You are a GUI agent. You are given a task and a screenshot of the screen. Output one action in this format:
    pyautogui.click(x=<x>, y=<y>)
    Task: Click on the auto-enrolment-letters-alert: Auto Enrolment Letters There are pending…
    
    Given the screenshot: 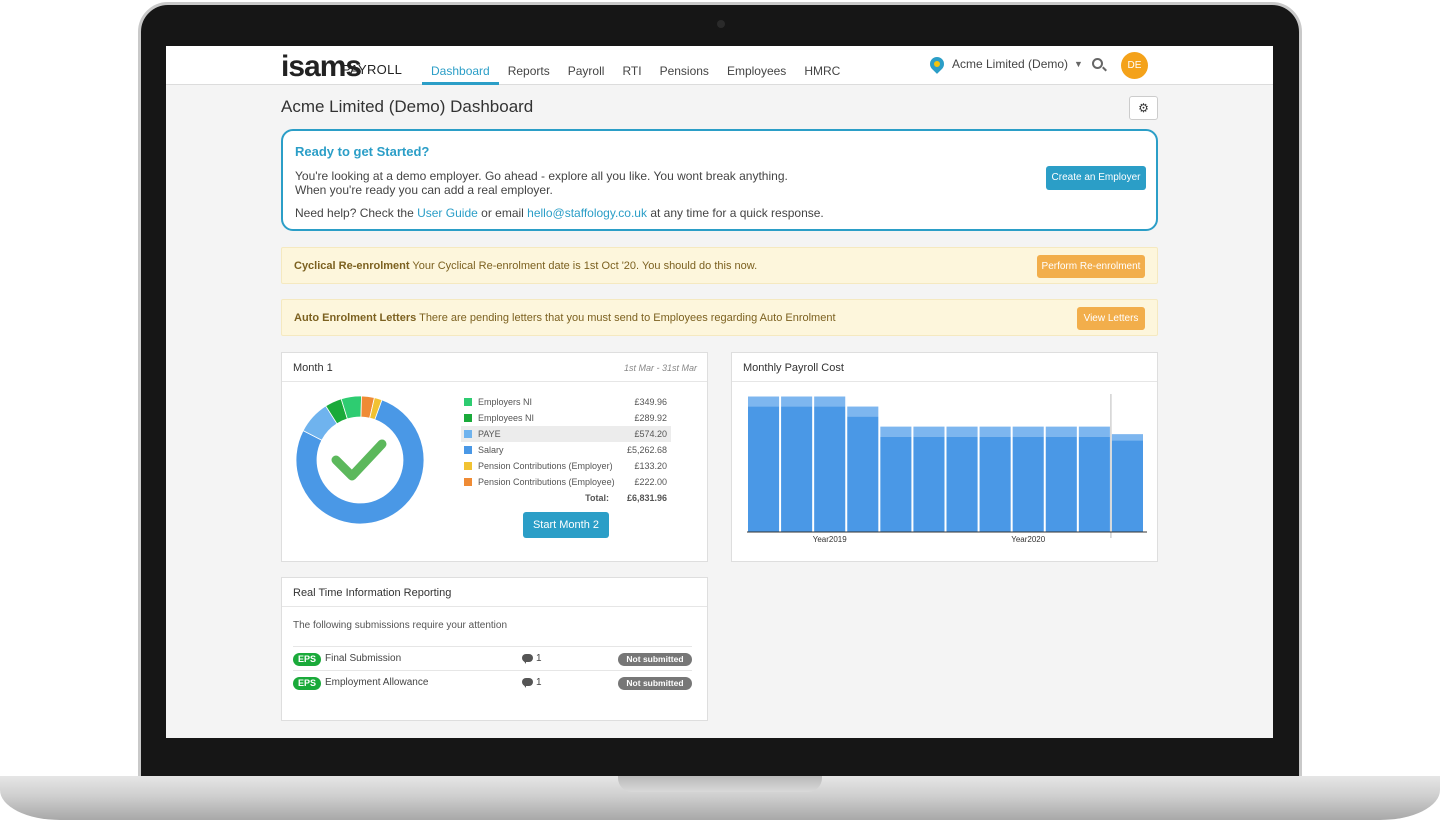 What is the action you would take?
    pyautogui.click(x=719, y=317)
    